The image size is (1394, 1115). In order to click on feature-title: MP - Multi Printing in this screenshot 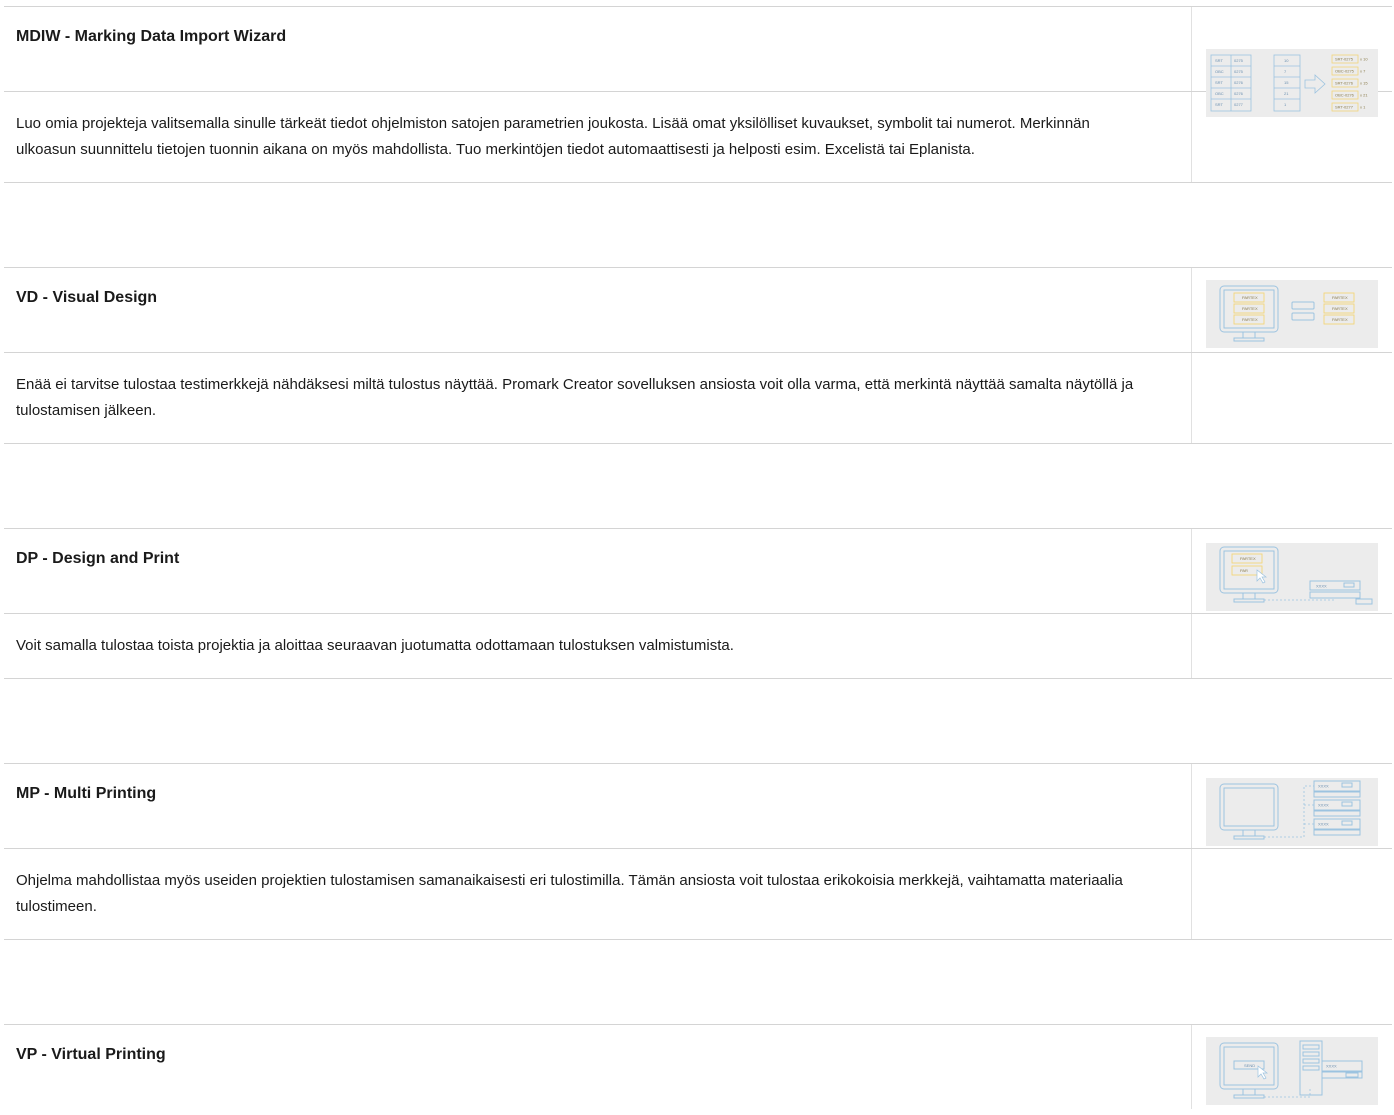, I will do `click(86, 793)`.